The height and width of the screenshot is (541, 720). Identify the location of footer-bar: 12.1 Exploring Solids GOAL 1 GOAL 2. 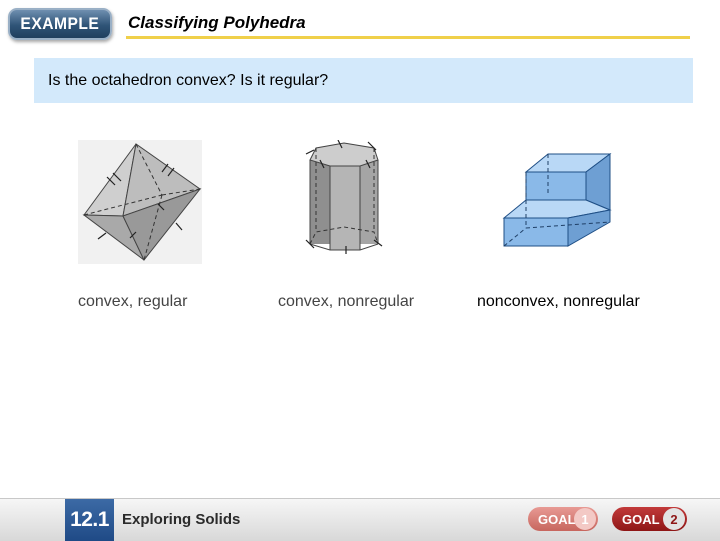
(360, 519).